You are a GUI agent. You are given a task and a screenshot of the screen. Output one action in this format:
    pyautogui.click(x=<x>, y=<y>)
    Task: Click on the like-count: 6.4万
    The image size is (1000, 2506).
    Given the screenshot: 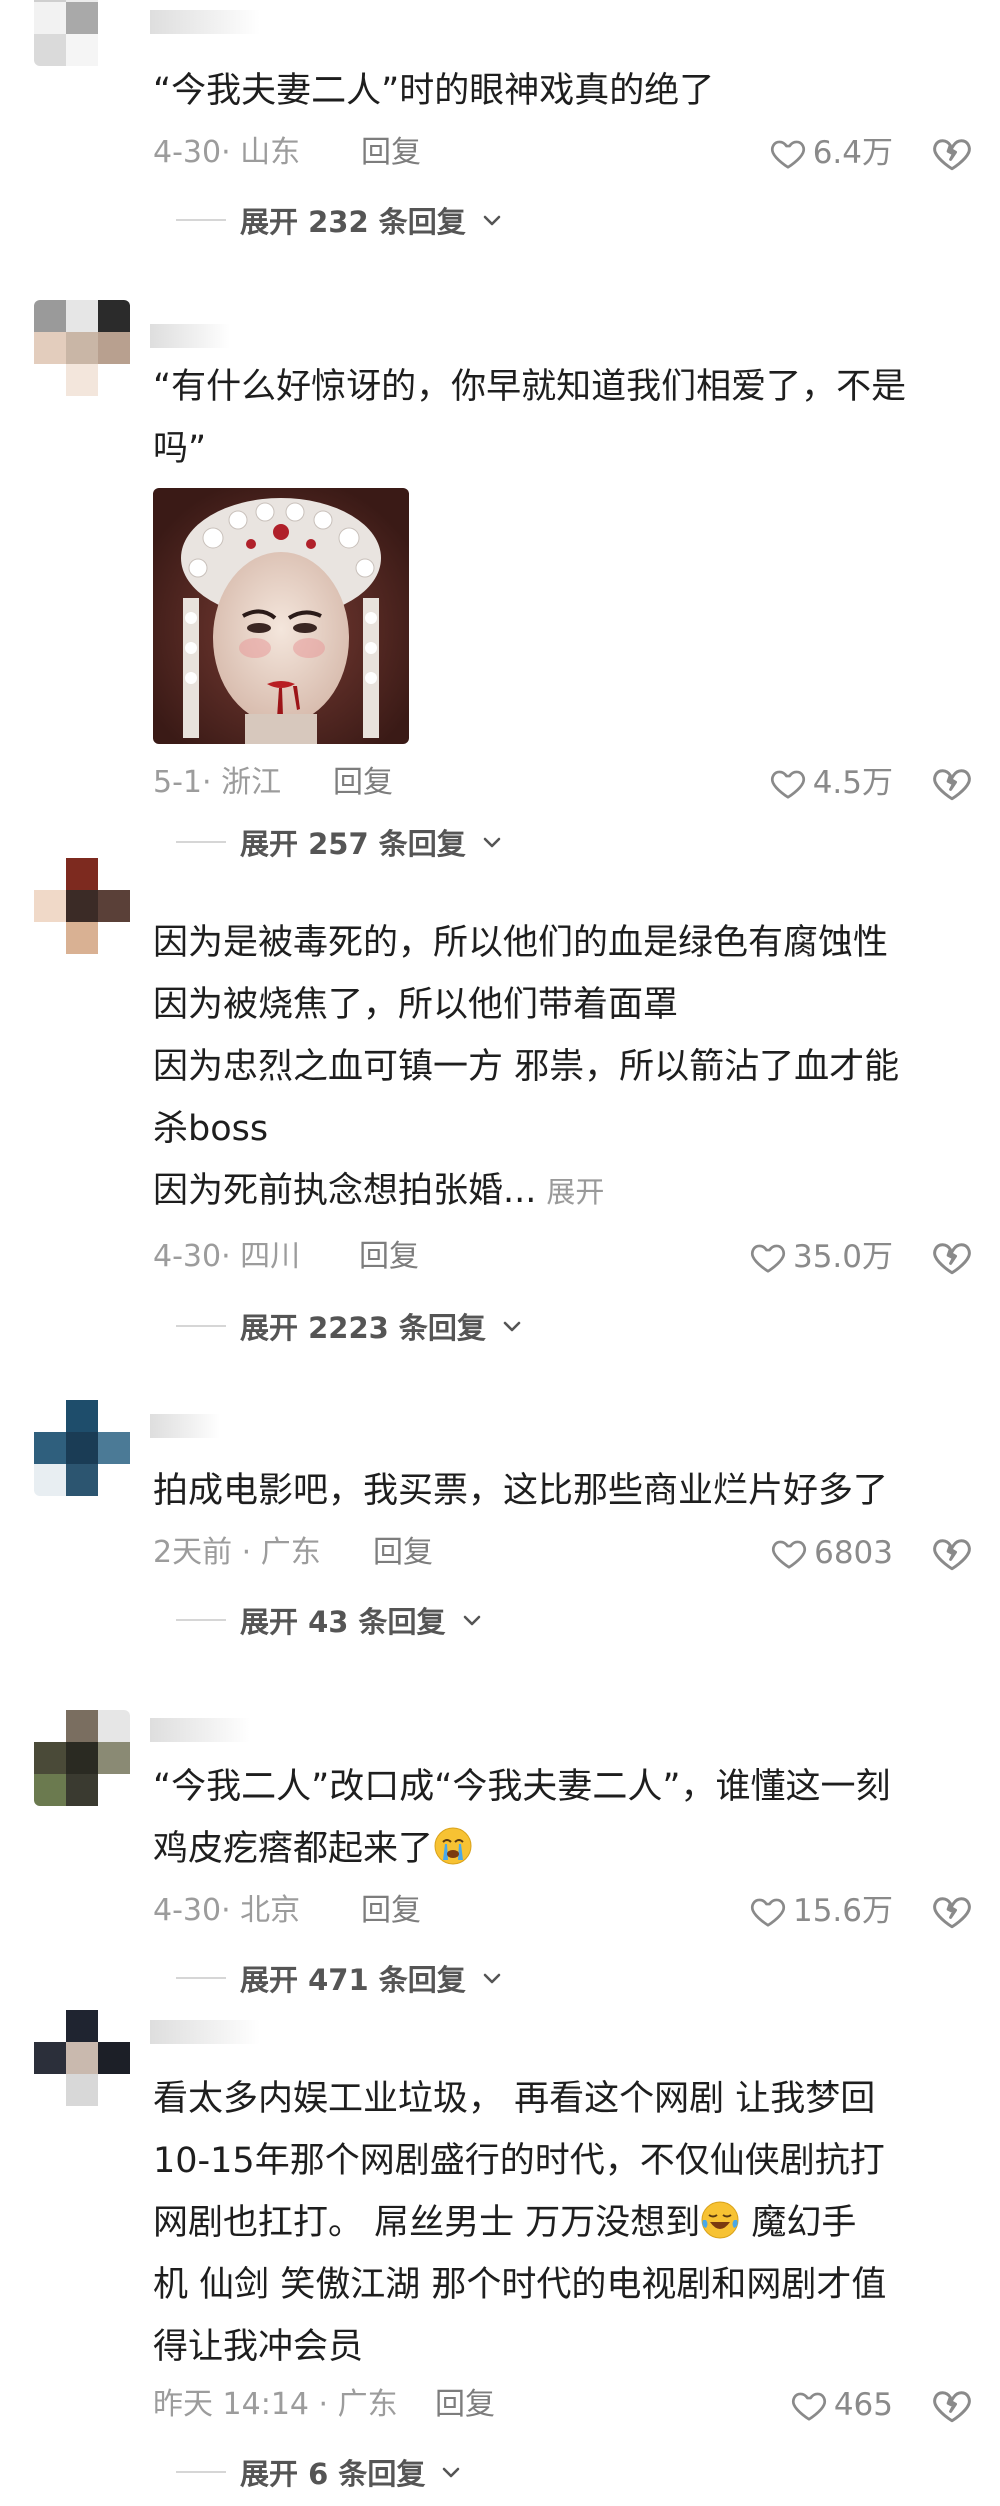 What is the action you would take?
    pyautogui.click(x=852, y=153)
    